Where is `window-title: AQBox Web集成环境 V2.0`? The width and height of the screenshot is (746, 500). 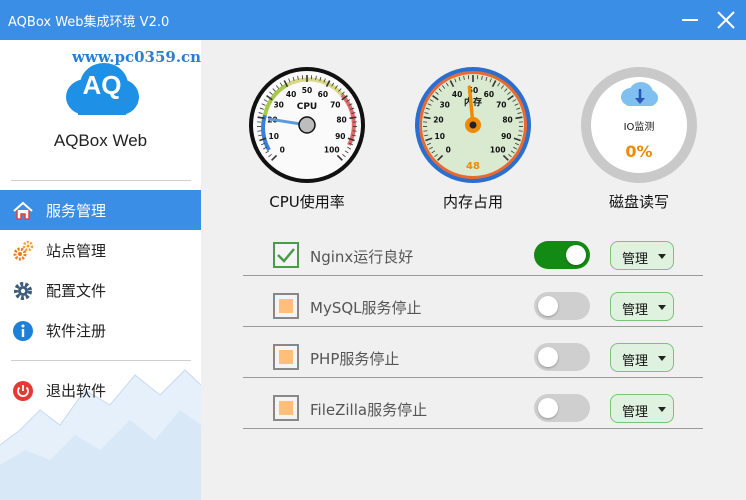 window-title: AQBox Web集成环境 V2.0 is located at coordinates (89, 22).